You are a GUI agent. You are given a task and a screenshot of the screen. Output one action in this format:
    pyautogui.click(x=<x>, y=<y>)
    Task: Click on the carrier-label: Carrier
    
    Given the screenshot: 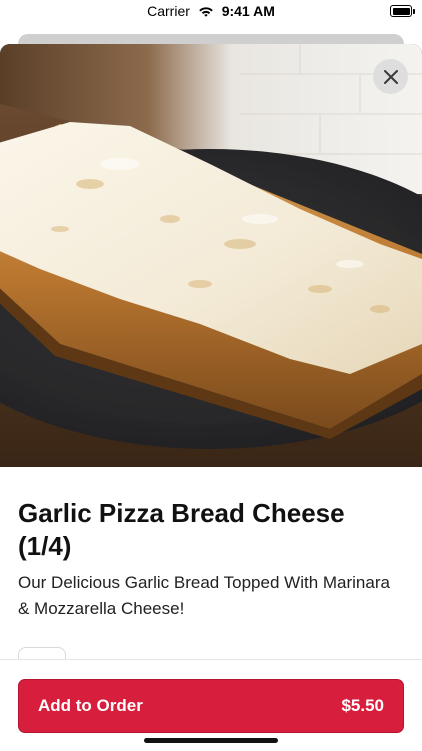 What is the action you would take?
    pyautogui.click(x=168, y=11)
    